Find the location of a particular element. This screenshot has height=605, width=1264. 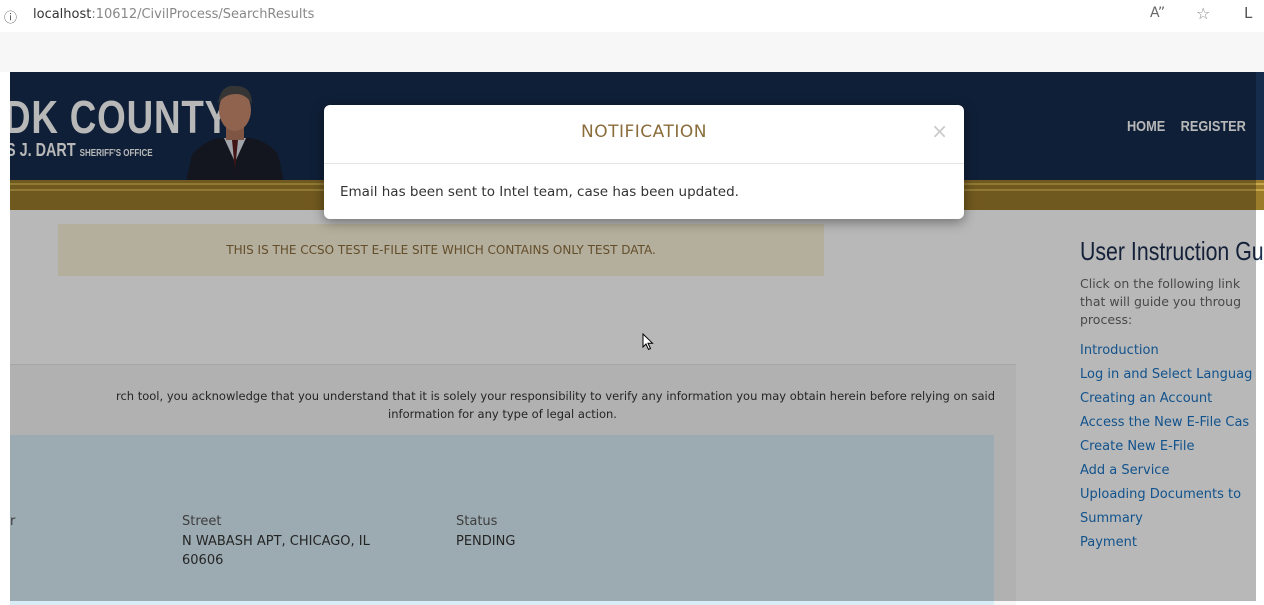

main-nav: HOME REGISTER is located at coordinates (1180, 126).